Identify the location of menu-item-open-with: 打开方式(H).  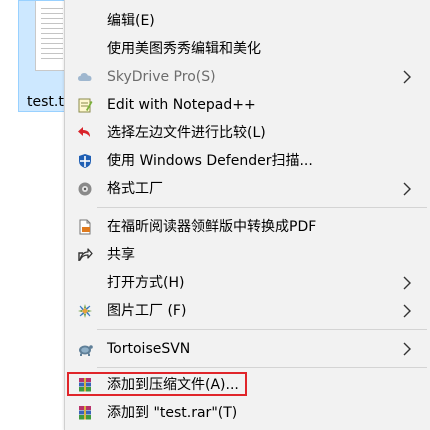
(246, 283).